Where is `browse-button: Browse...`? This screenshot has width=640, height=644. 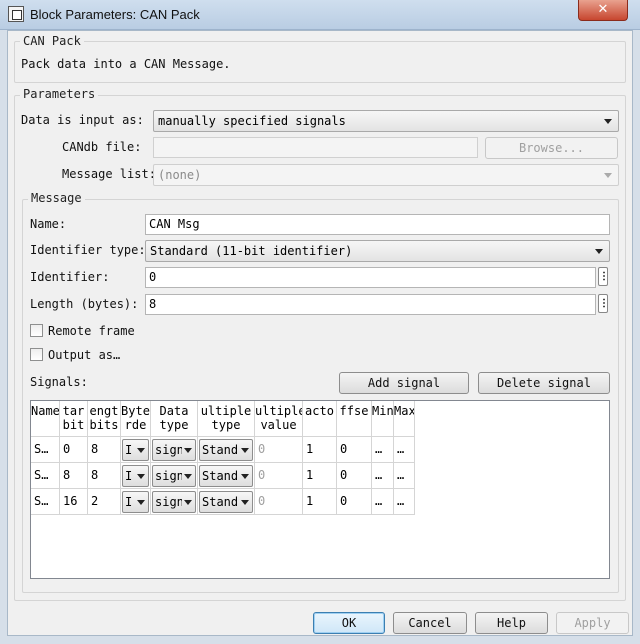
browse-button: Browse... is located at coordinates (551, 148).